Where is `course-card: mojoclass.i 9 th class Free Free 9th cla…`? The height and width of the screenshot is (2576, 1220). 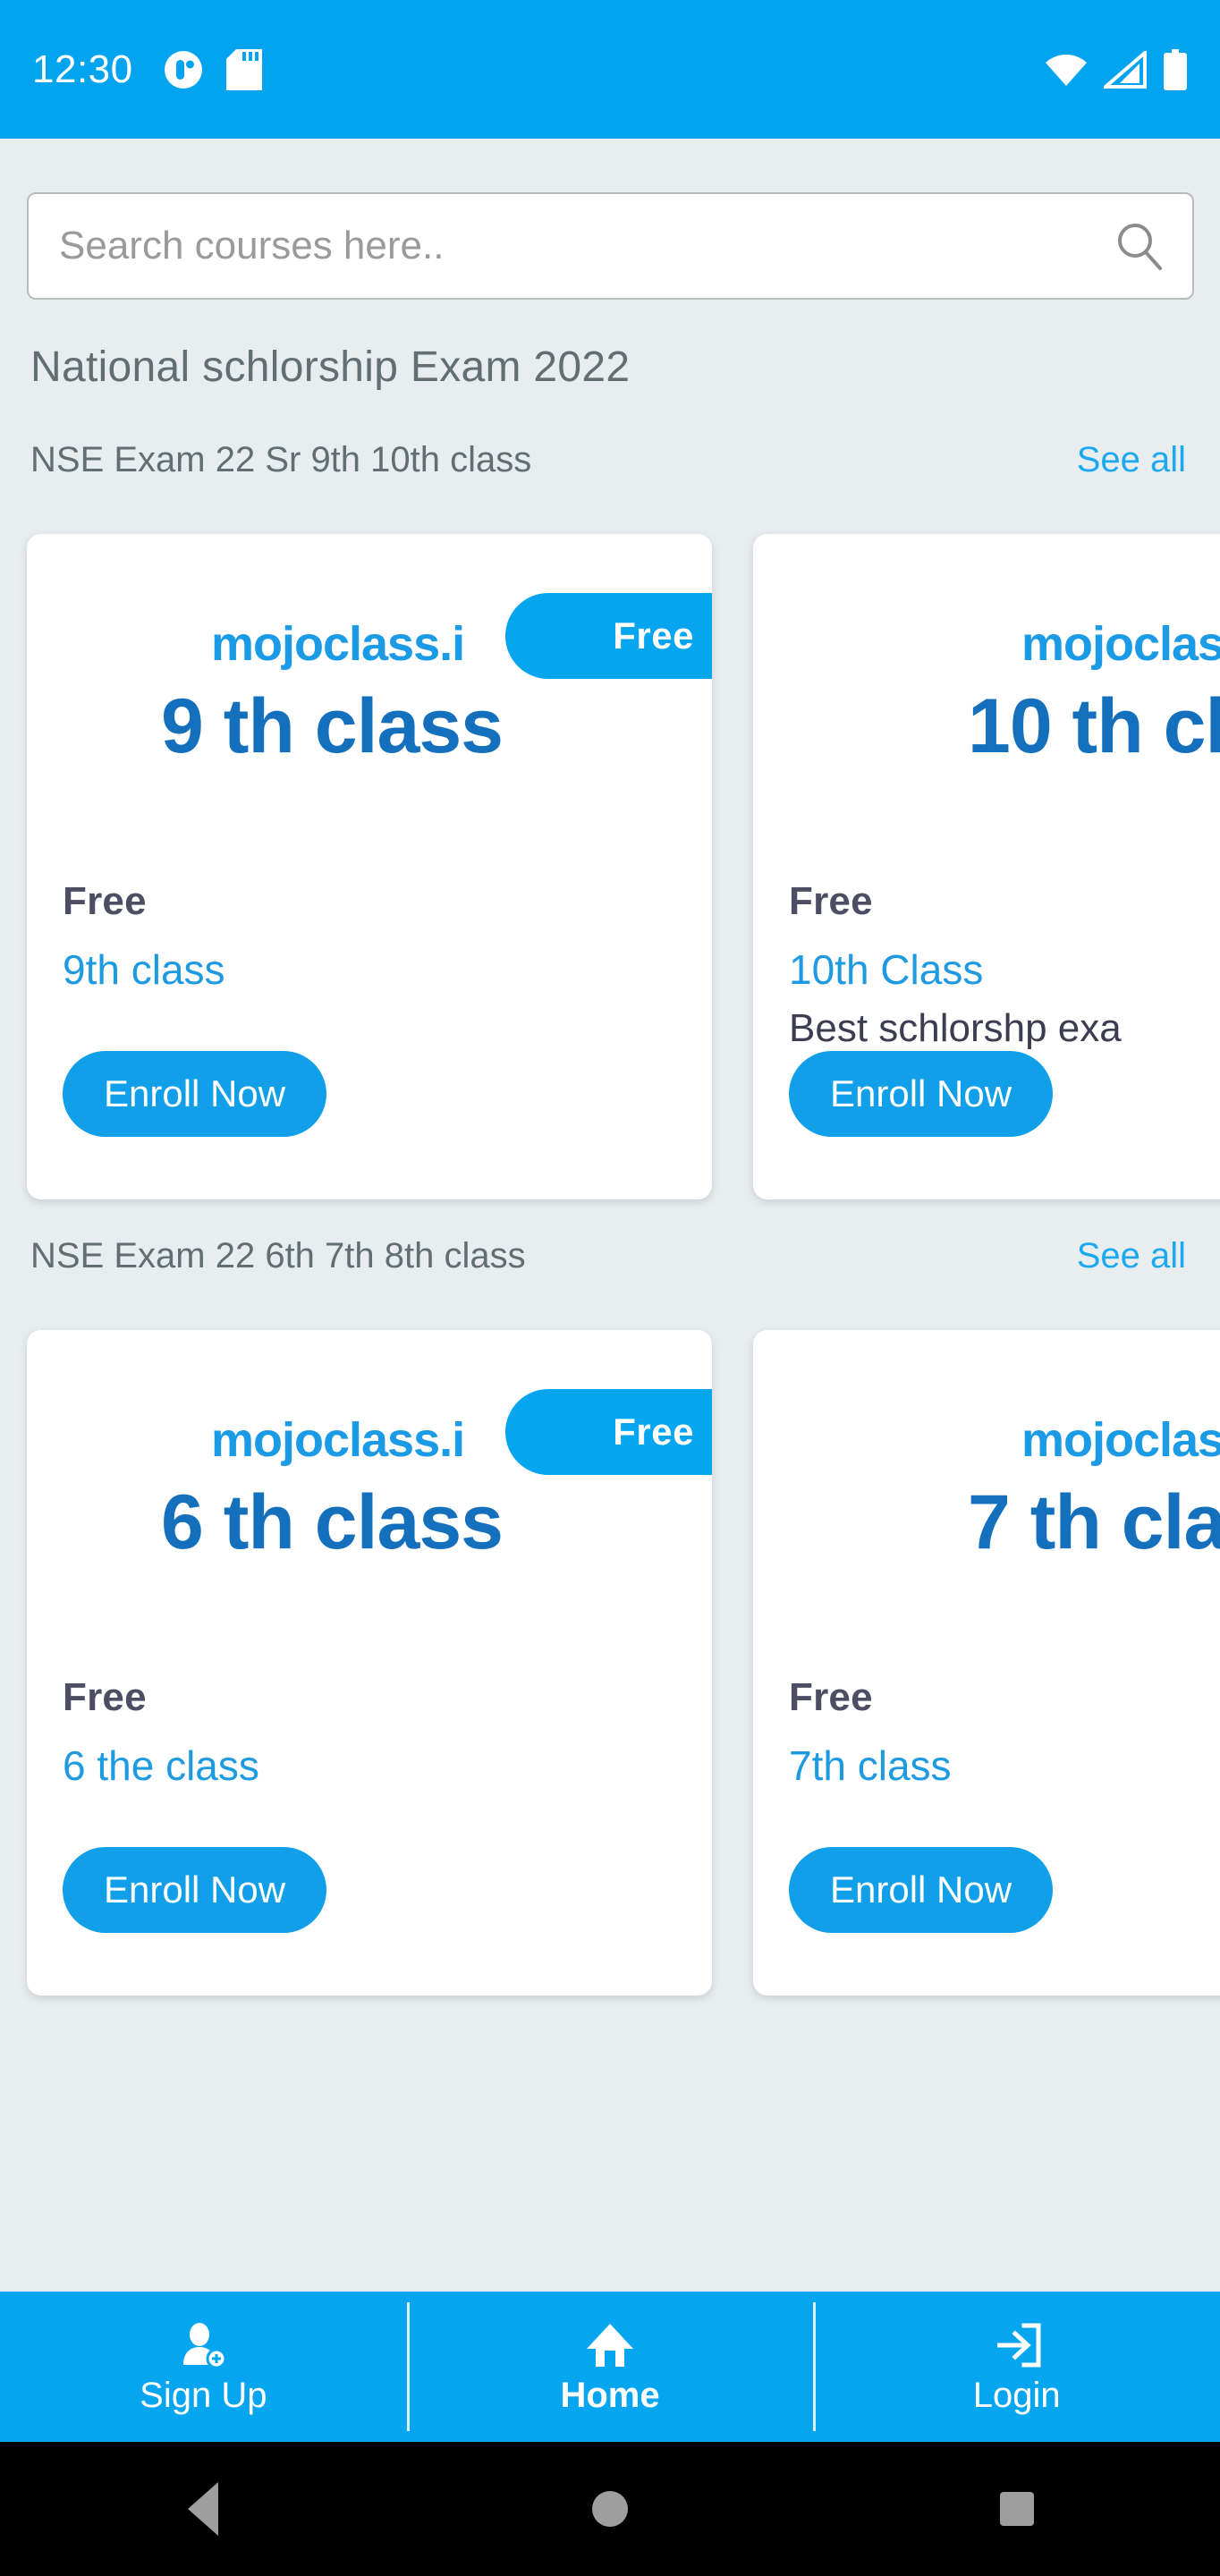 course-card: mojoclass.i 9 th class Free Free 9th cla… is located at coordinates (369, 866).